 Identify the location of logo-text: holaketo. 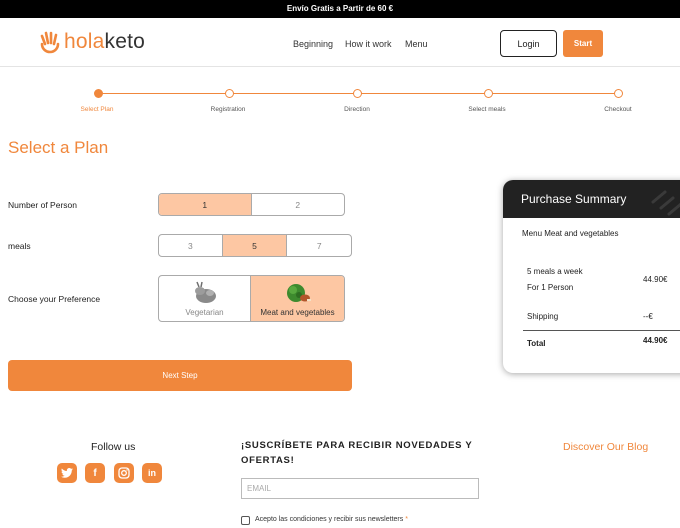
(104, 42).